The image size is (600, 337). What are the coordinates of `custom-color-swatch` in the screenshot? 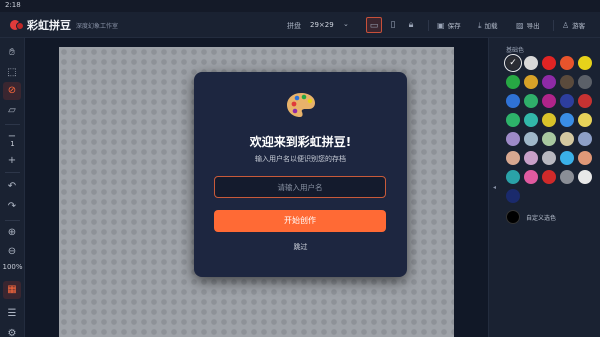 It's located at (513, 217).